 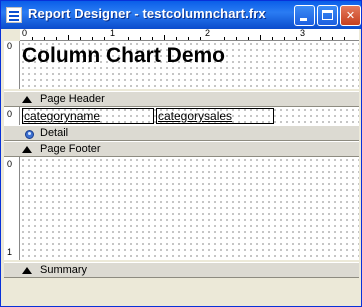 What do you see at coordinates (181, 149) in the screenshot?
I see `page-footer-band: Page Footer` at bounding box center [181, 149].